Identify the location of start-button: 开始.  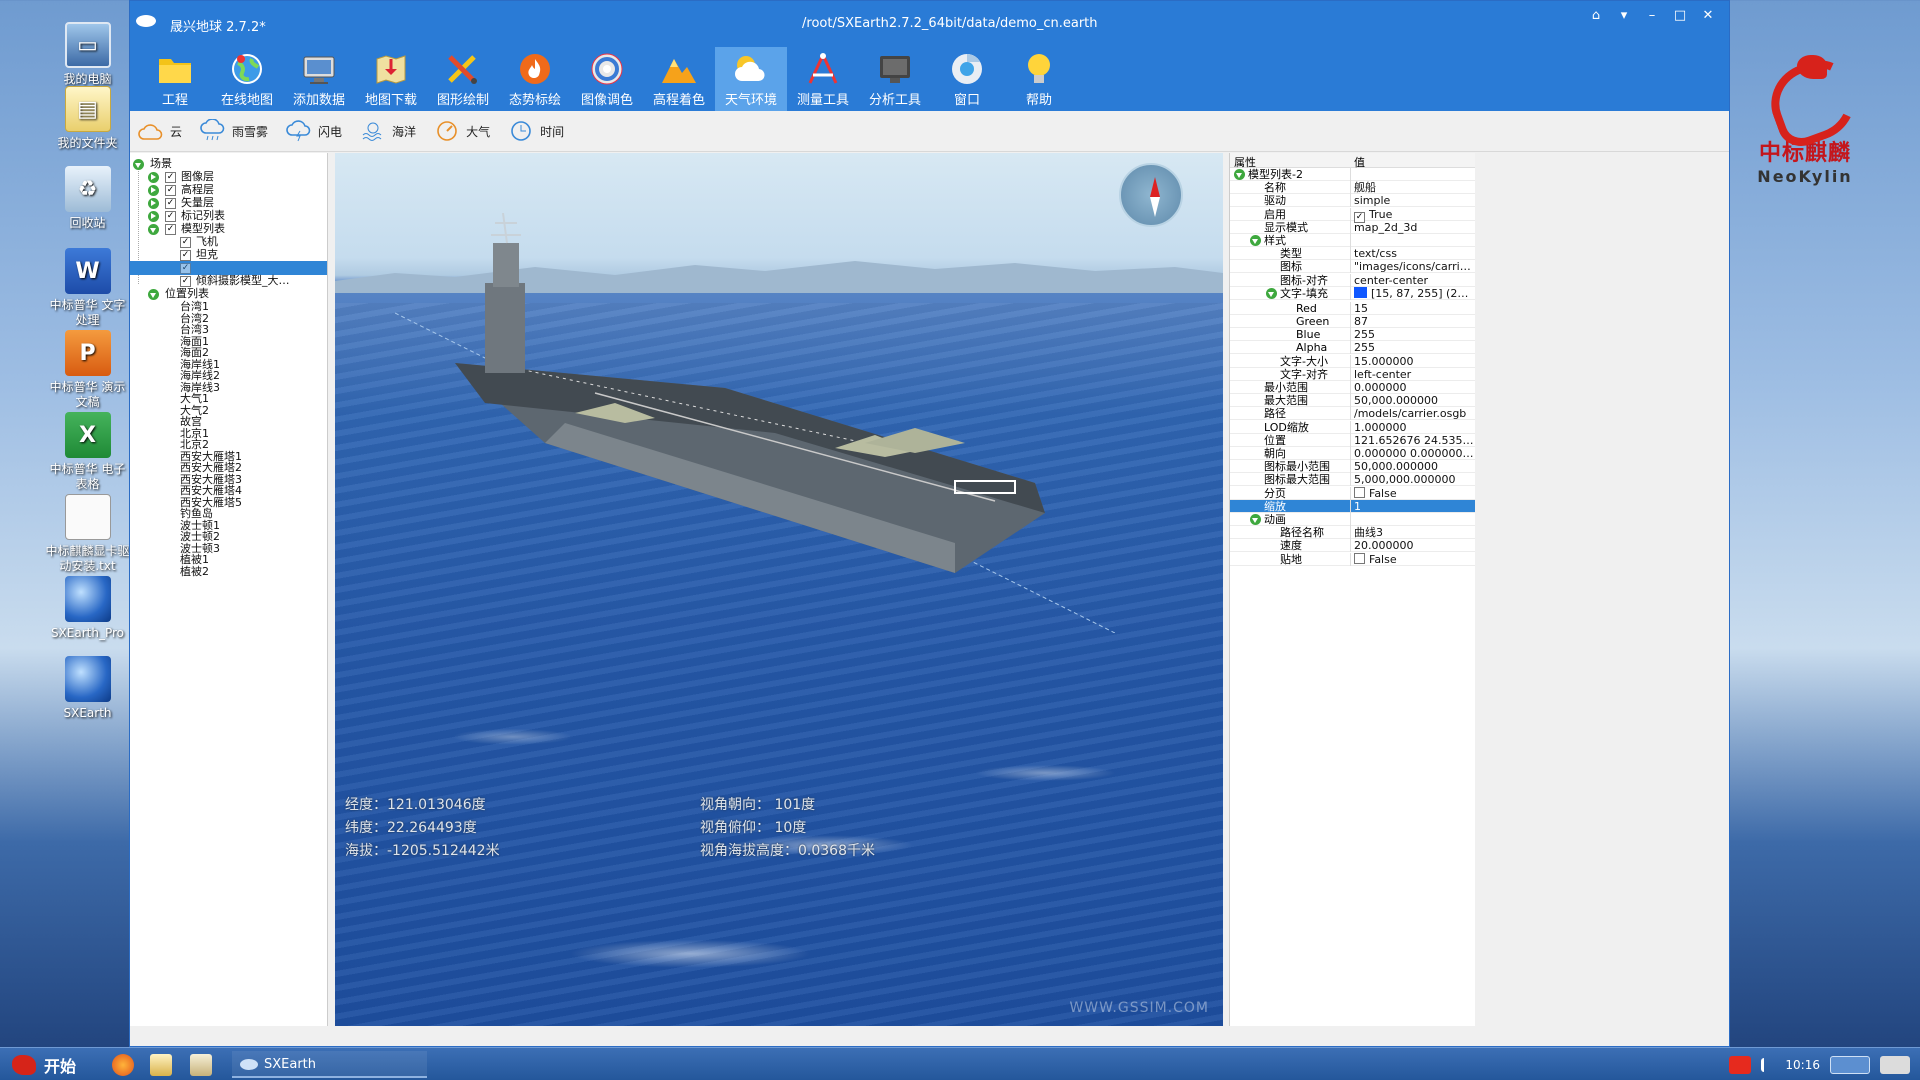
(47, 1064).